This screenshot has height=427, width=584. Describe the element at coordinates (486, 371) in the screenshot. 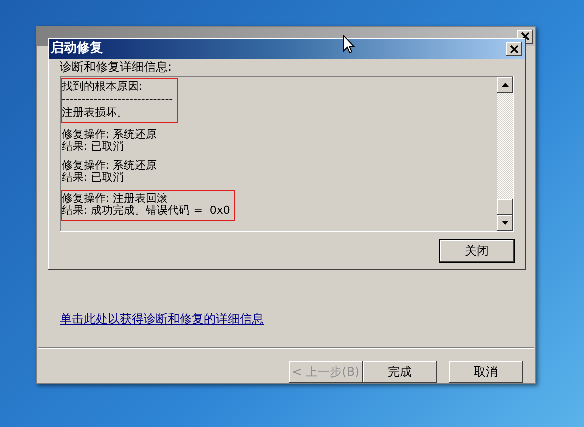

I see `wizard-button: 取消` at that location.